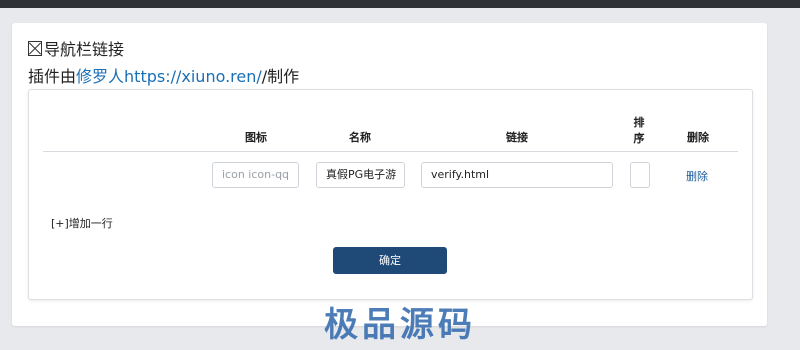 Image resolution: width=800 pixels, height=350 pixels. Describe the element at coordinates (193, 76) in the screenshot. I see `author-url-link: https://xiuno.ren/` at that location.